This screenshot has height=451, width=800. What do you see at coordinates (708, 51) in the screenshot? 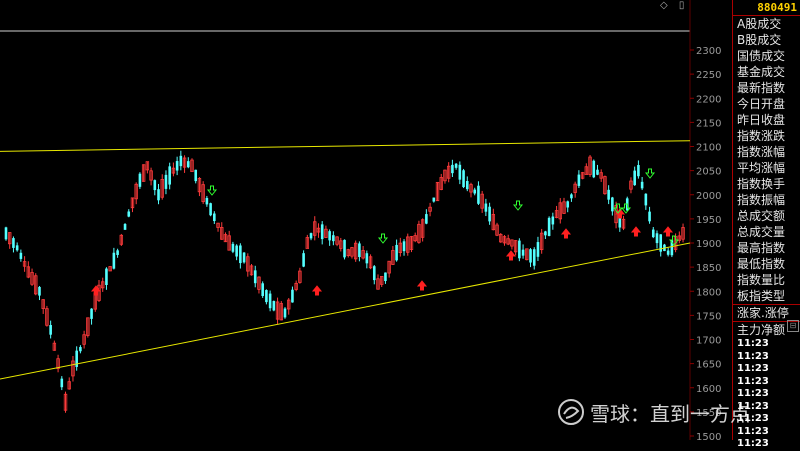
I see `y-tick-label: 2300` at bounding box center [708, 51].